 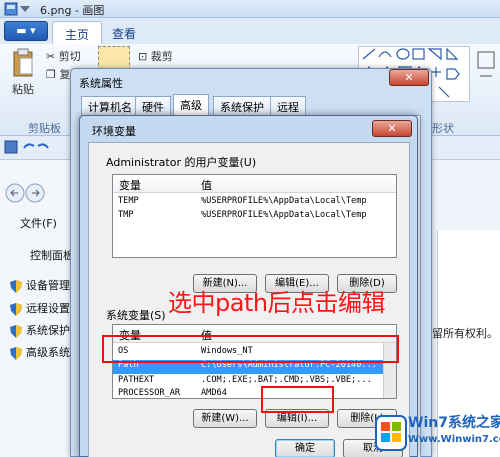 I want to click on explorer-left-panel: 文件(F) 控制面板 设备管理 远程设置 系统保护 高级系统, so click(x=37, y=308).